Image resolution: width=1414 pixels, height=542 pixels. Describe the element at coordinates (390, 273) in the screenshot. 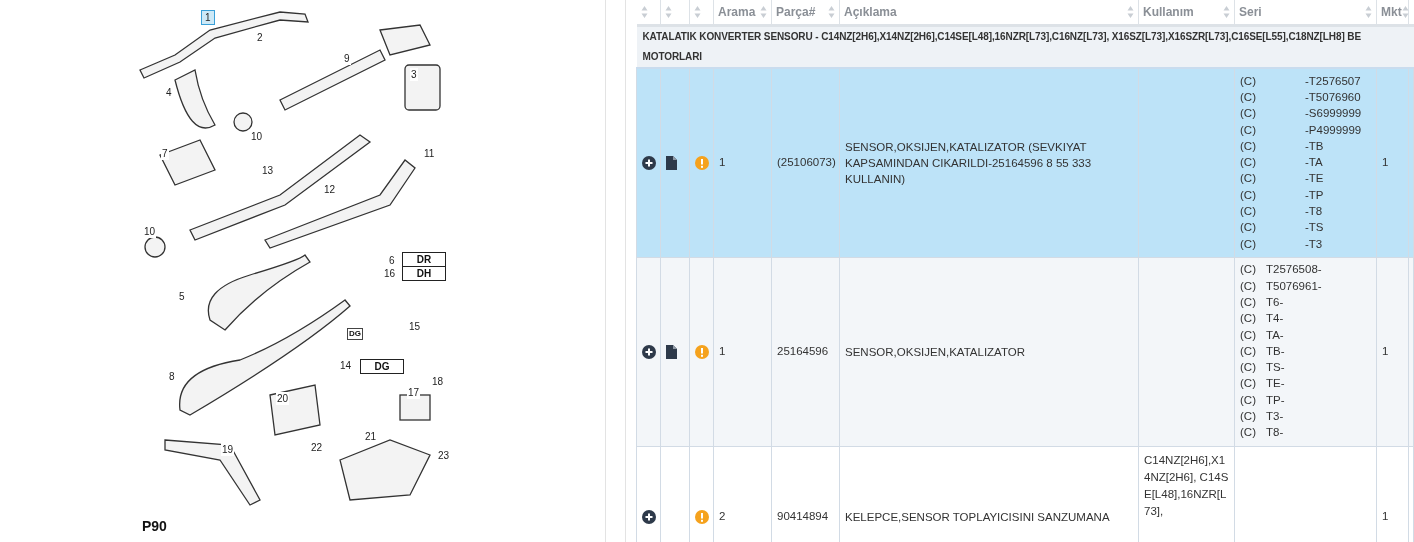

I see `callout-label: 16` at that location.